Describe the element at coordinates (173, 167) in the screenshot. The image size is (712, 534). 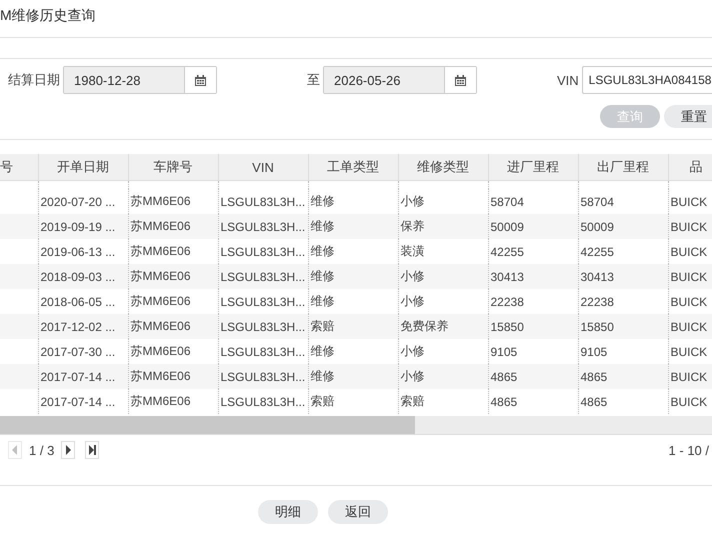
I see `column-header: 车牌号` at that location.